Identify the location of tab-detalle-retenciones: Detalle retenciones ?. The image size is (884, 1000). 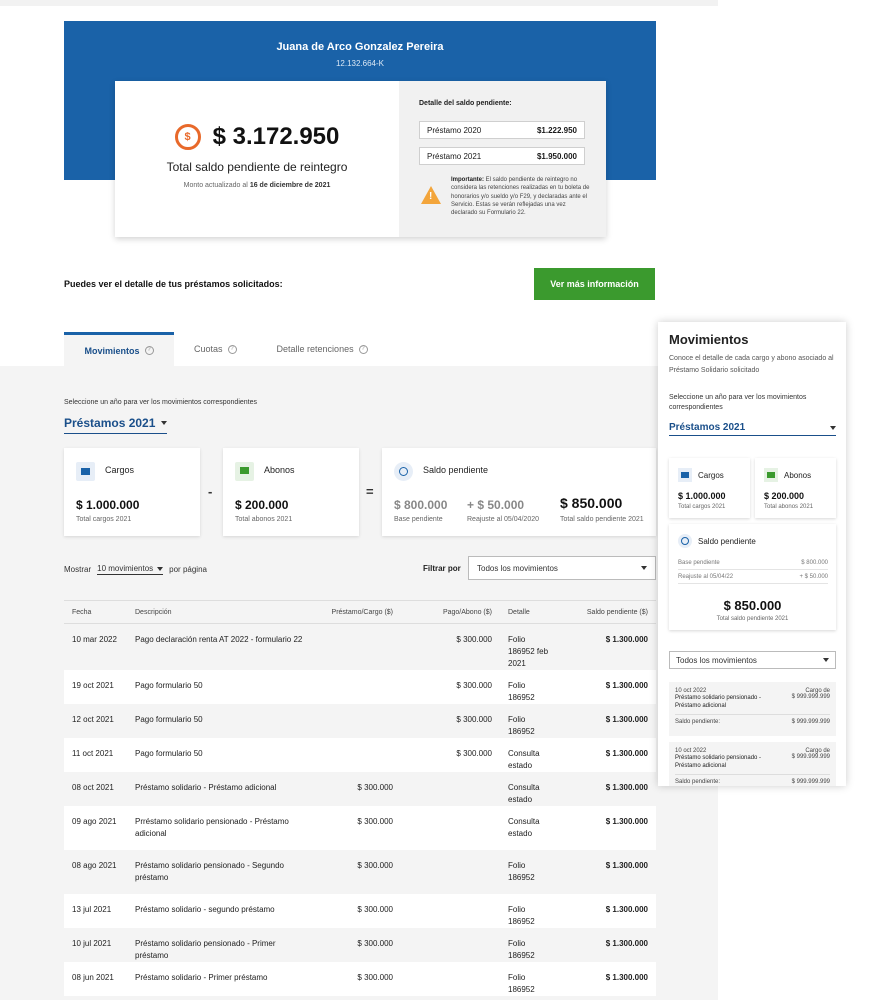
(322, 349).